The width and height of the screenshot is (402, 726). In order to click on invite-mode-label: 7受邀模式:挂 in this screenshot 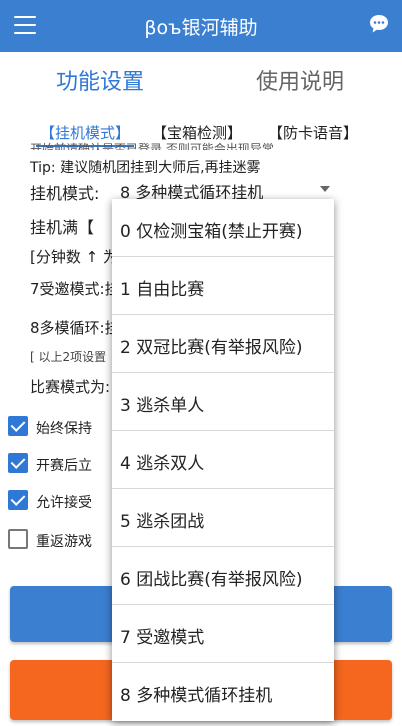, I will do `click(75, 289)`.